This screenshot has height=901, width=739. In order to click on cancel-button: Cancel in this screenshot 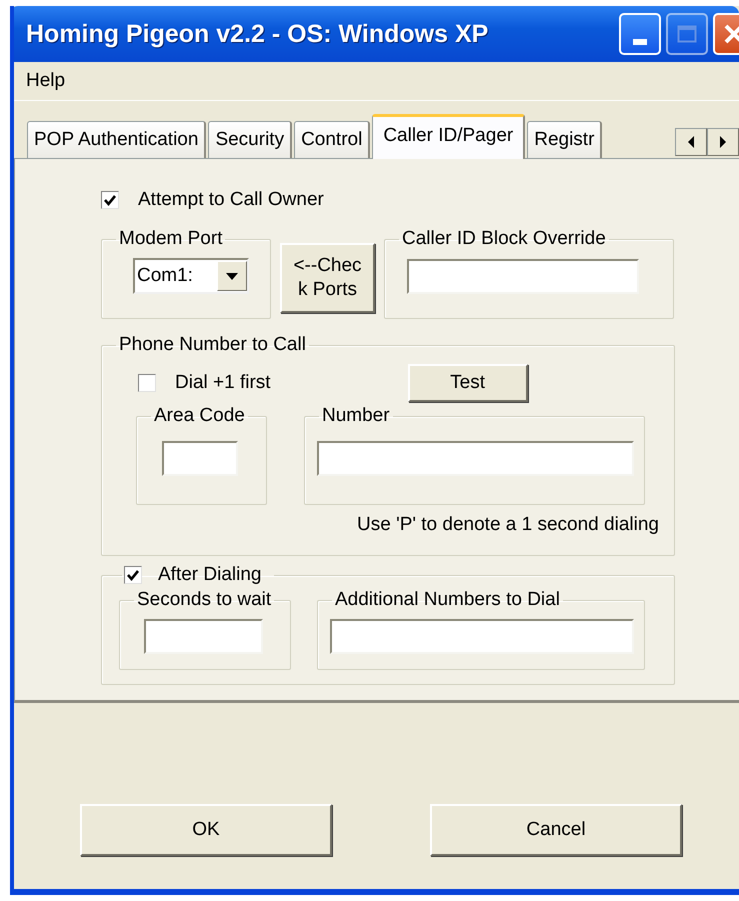, I will do `click(556, 830)`.